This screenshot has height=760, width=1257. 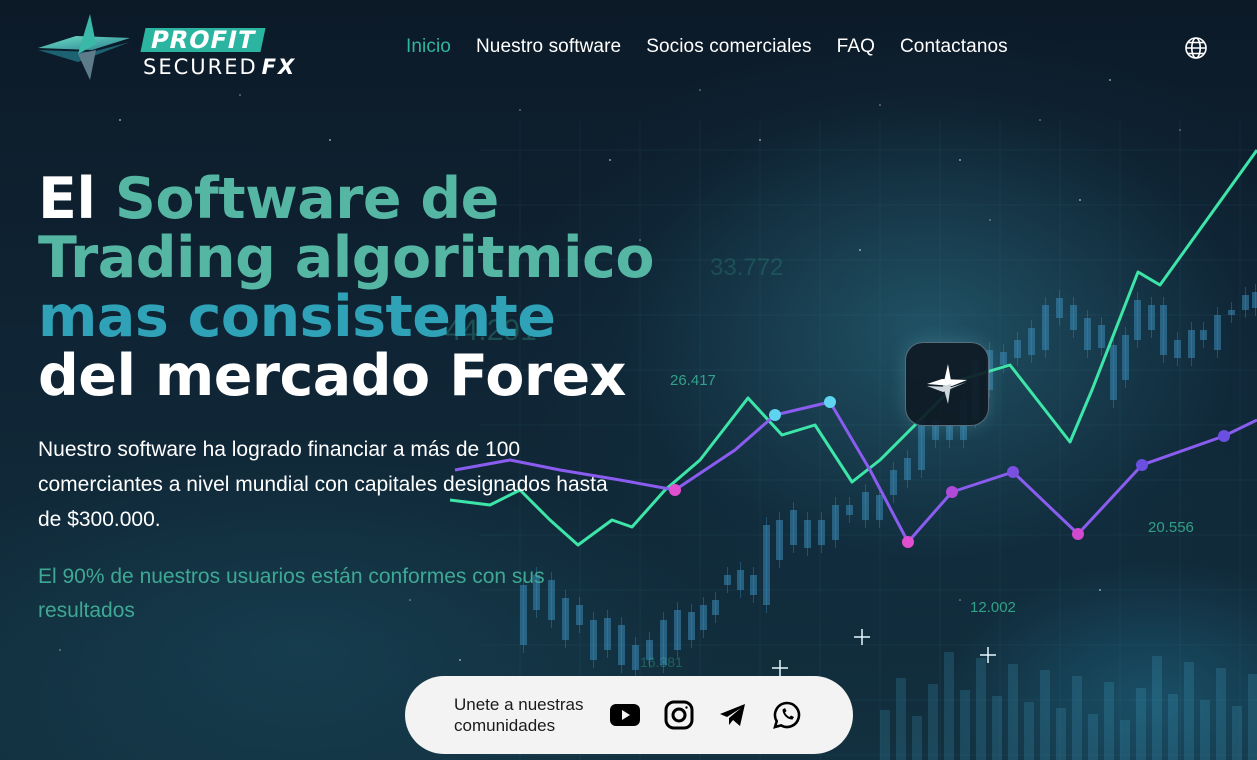 I want to click on community-icons, so click(x=706, y=715).